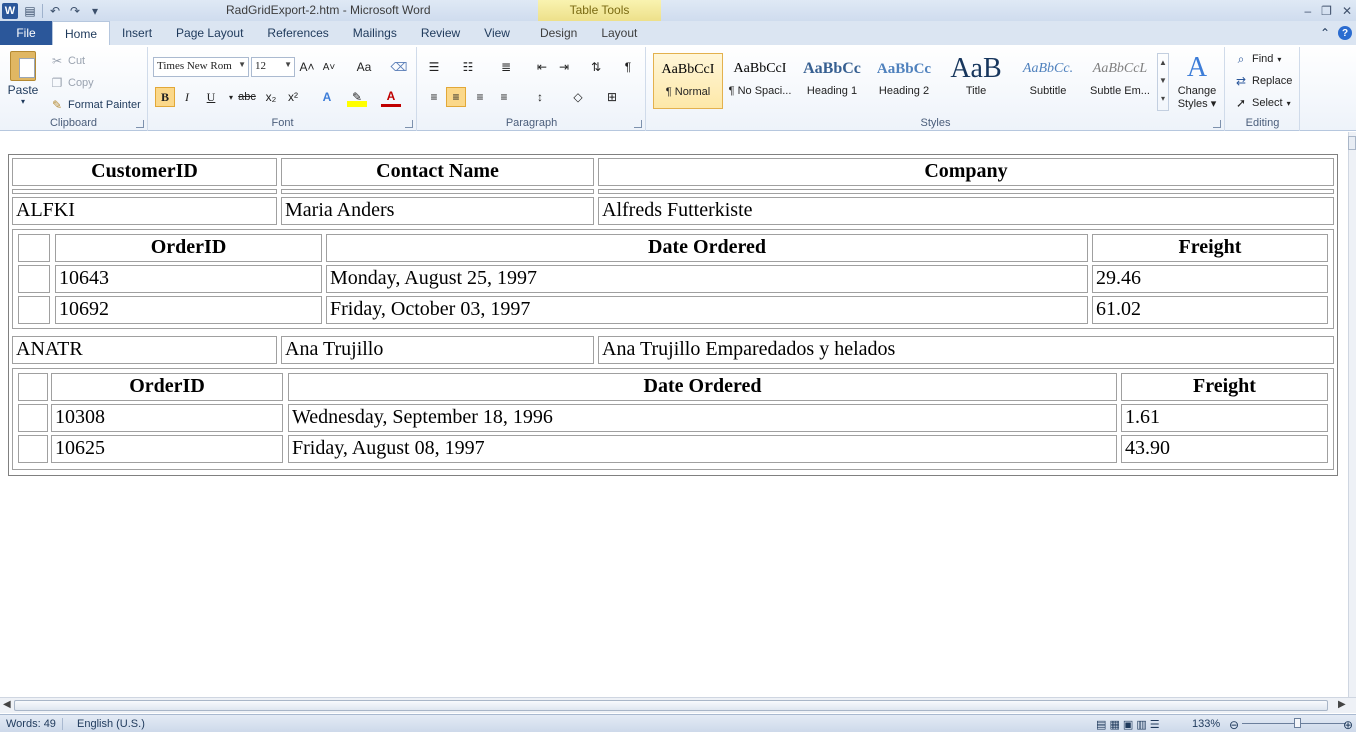 The height and width of the screenshot is (732, 1356). I want to click on text-effects-icon: A, so click(327, 97).